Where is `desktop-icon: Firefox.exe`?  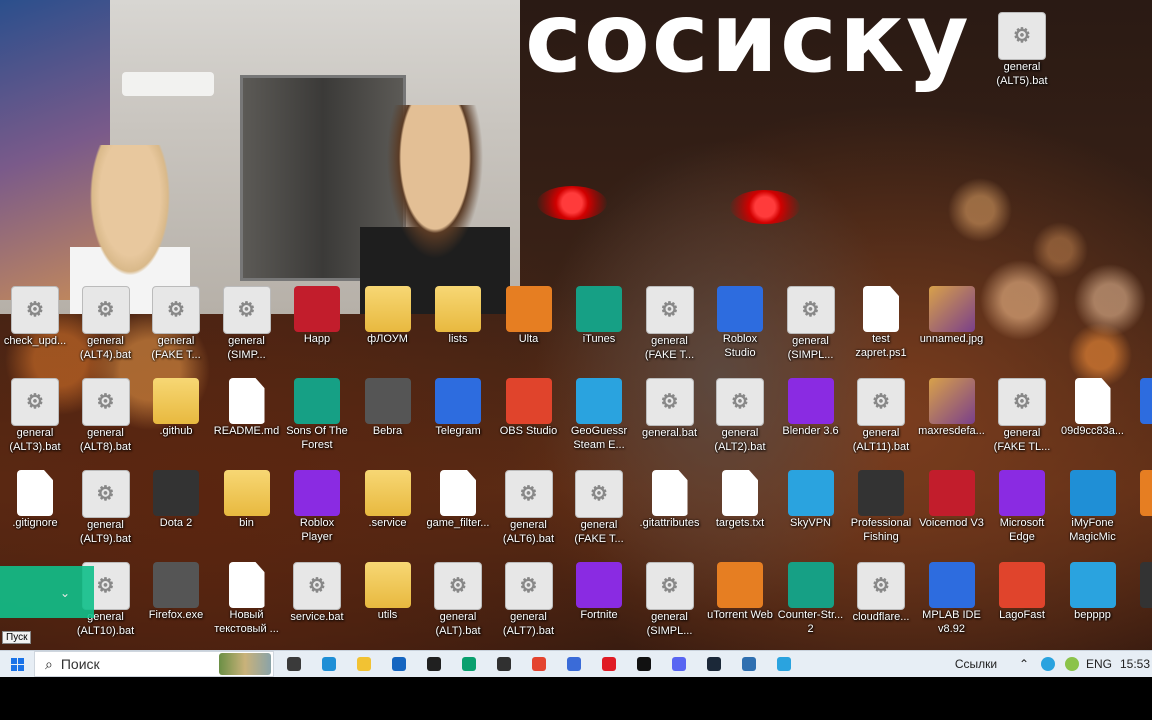
desktop-icon: Firefox.exe is located at coordinates (176, 606).